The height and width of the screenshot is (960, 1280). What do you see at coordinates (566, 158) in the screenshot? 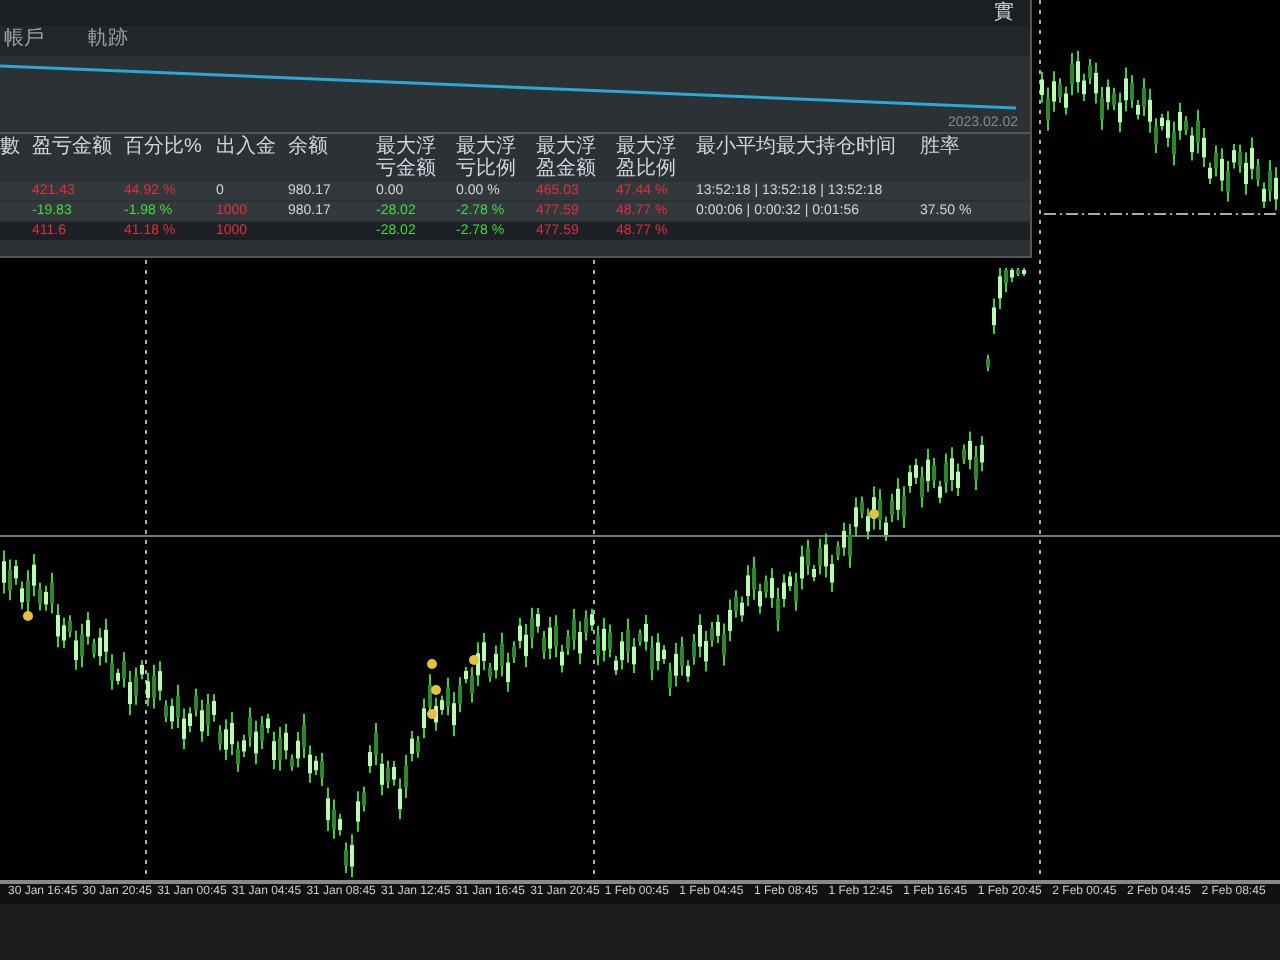
I see `column-header: 最大浮盈金额` at bounding box center [566, 158].